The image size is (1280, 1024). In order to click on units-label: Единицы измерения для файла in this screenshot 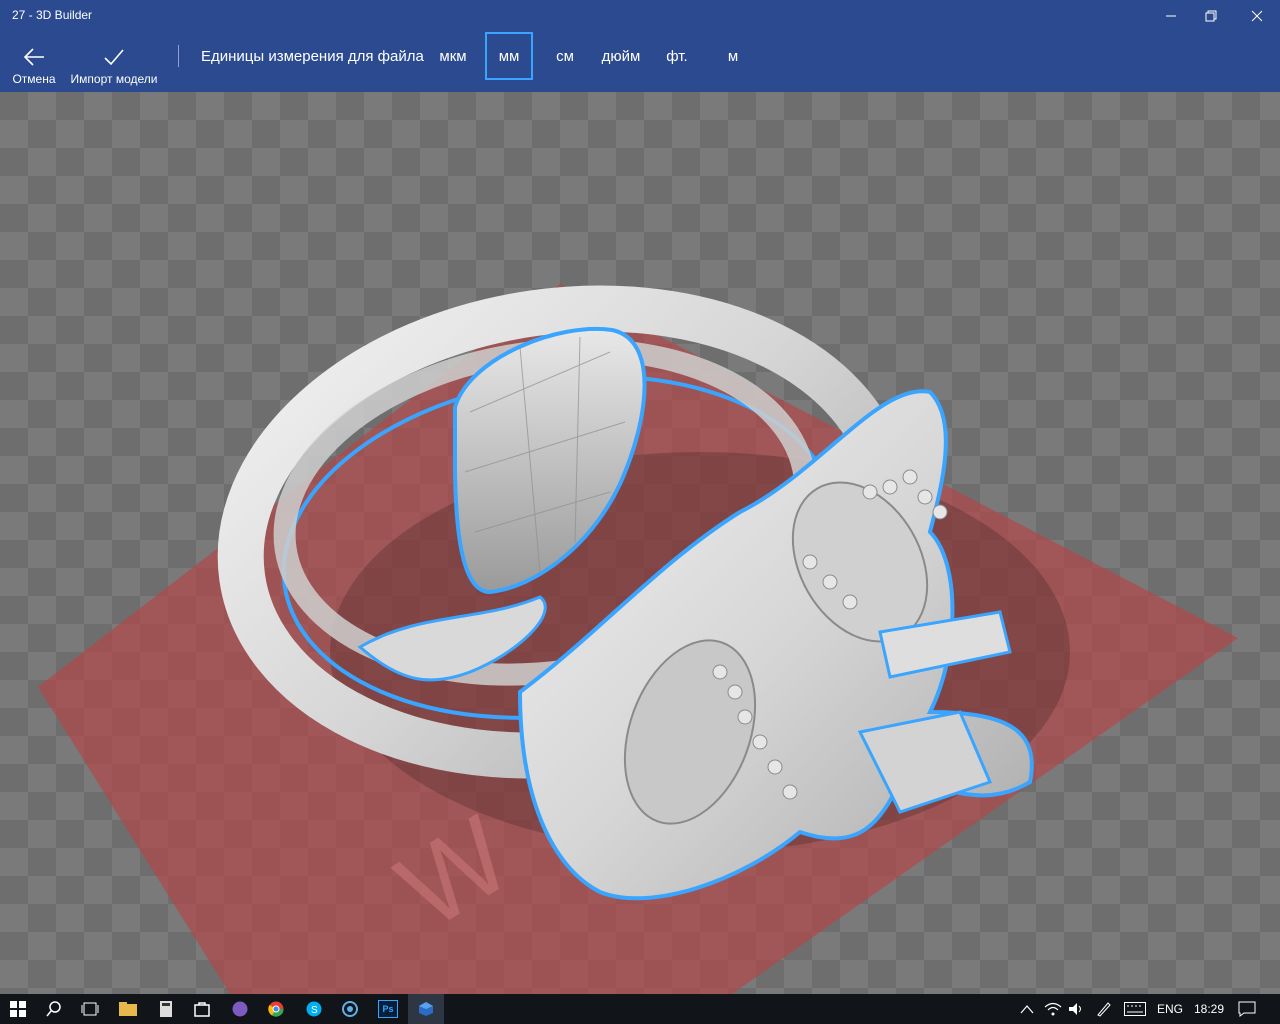, I will do `click(312, 56)`.